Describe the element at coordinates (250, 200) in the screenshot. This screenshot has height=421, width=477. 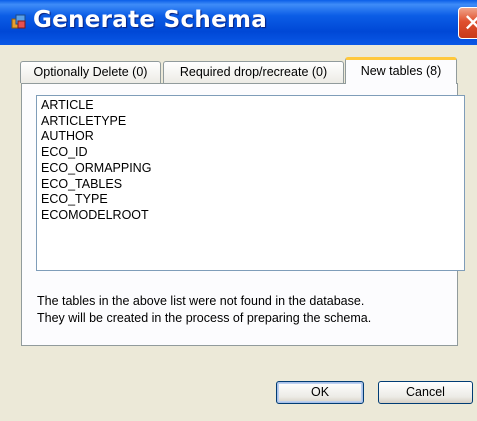
I see `list-item: ECO_TYPE` at that location.